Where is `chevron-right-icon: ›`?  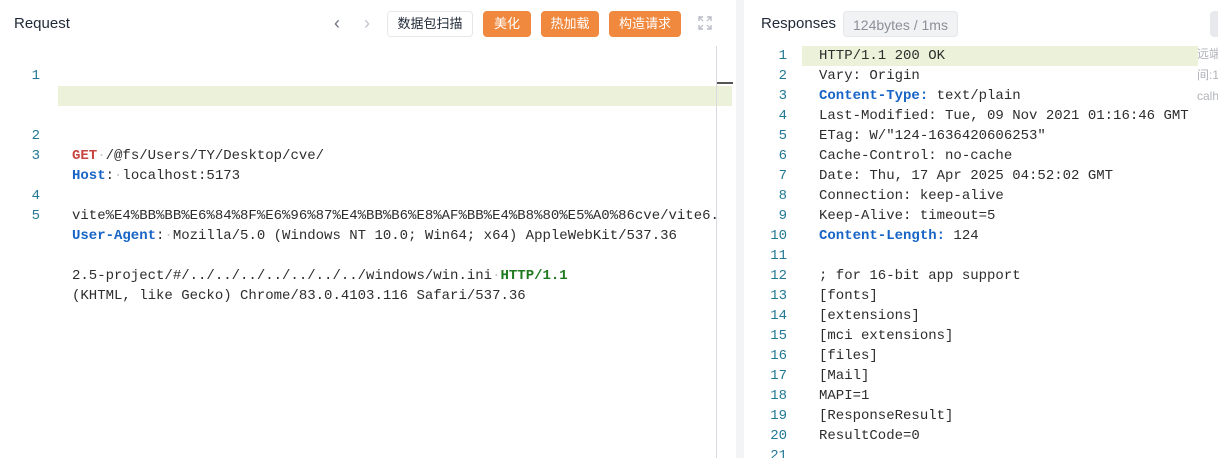 chevron-right-icon: › is located at coordinates (367, 23).